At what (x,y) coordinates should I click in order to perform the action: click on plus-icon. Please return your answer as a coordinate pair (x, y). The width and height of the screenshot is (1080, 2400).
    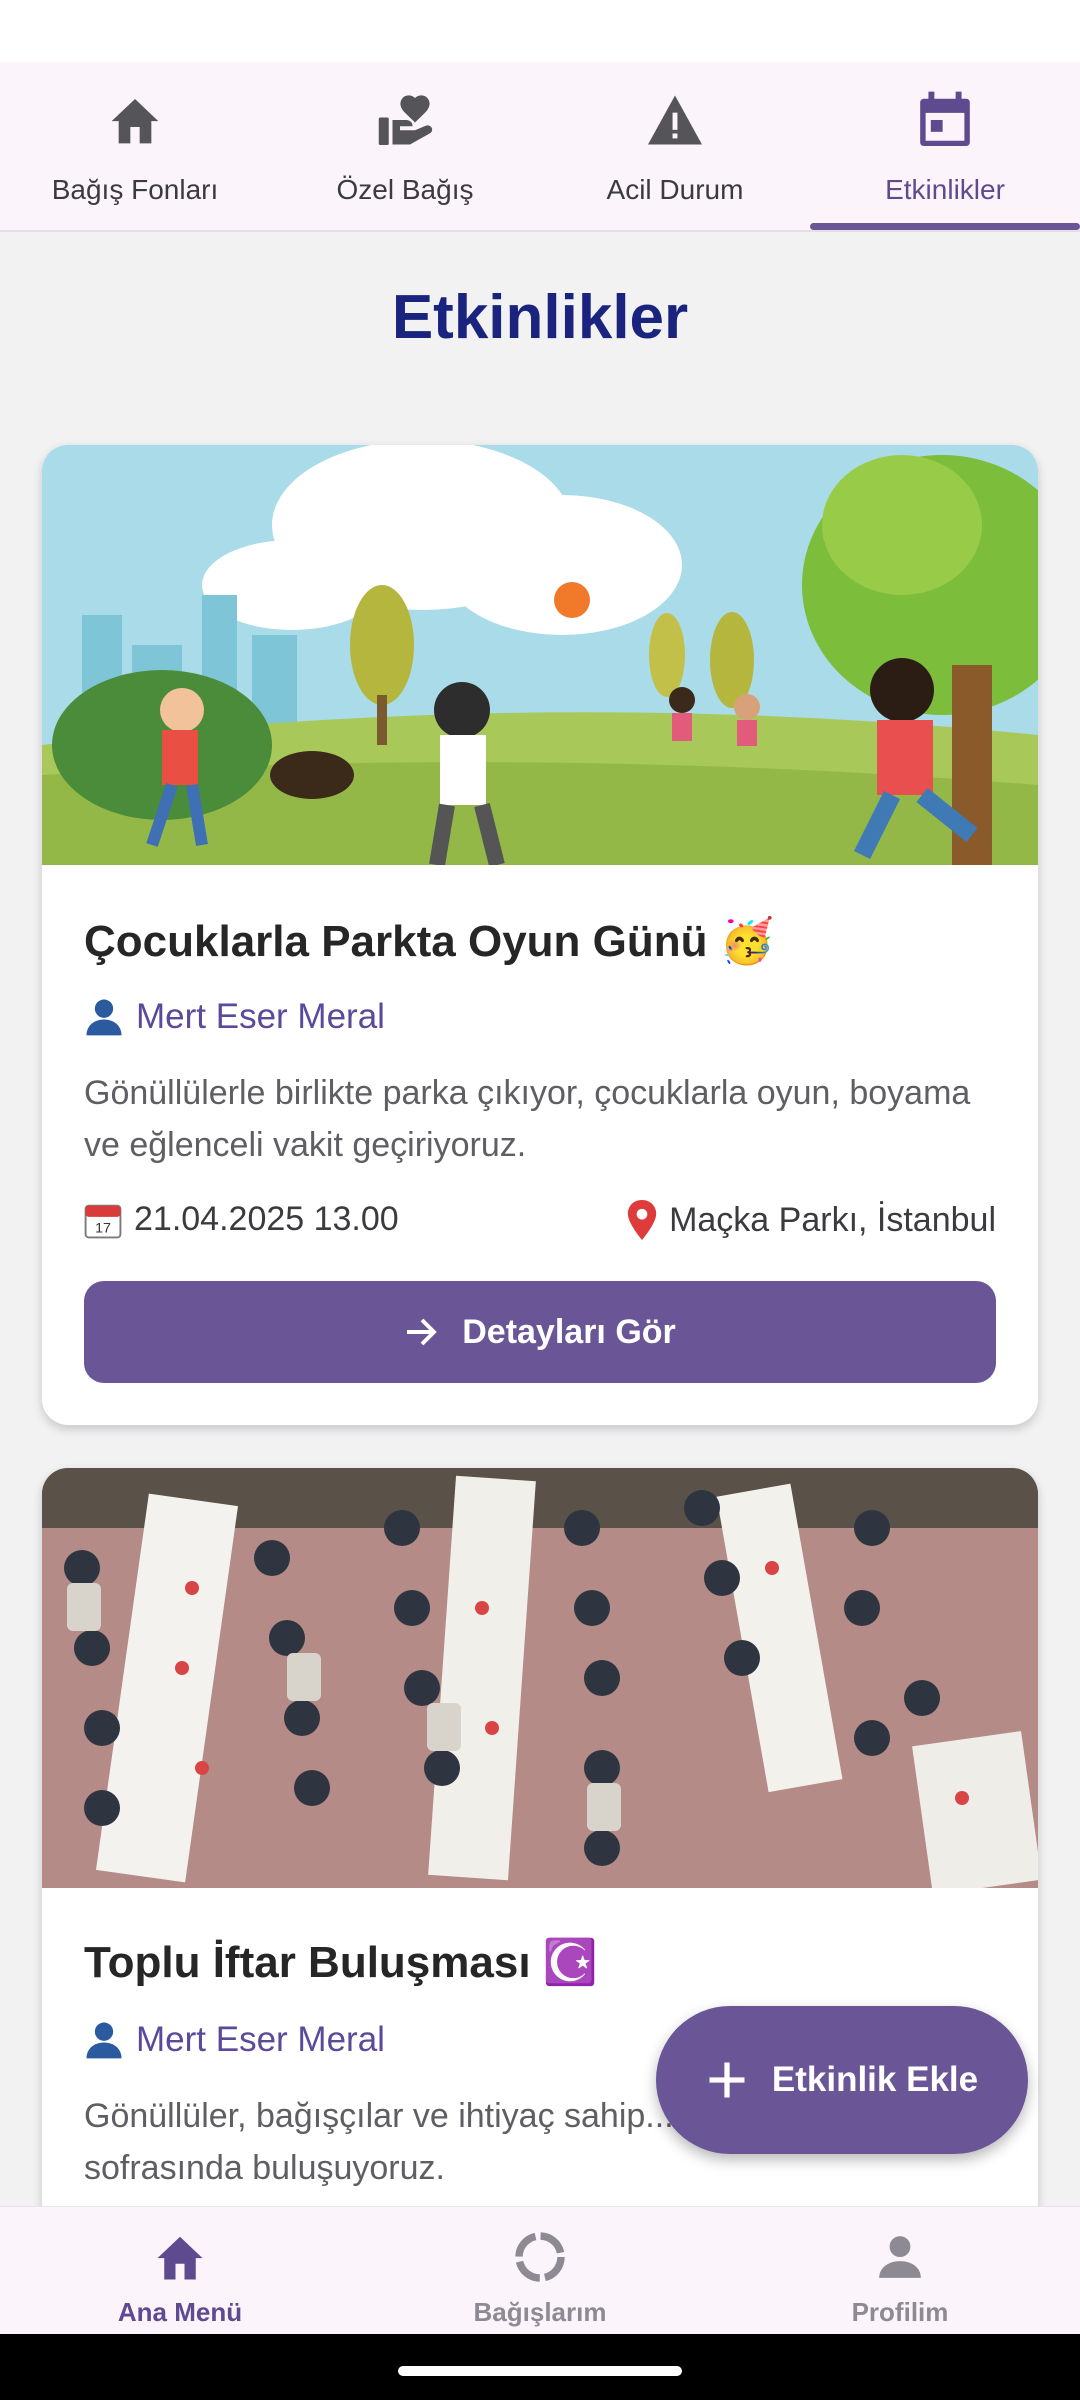
    Looking at the image, I should click on (727, 2080).